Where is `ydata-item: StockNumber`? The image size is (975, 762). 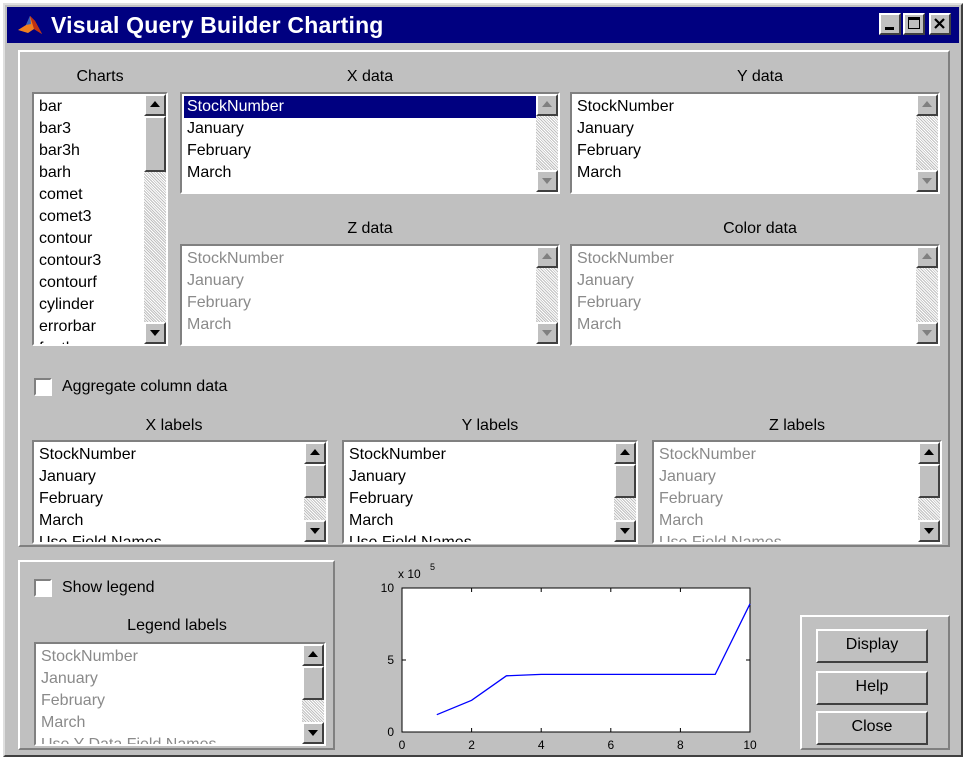 ydata-item: StockNumber is located at coordinates (745, 107).